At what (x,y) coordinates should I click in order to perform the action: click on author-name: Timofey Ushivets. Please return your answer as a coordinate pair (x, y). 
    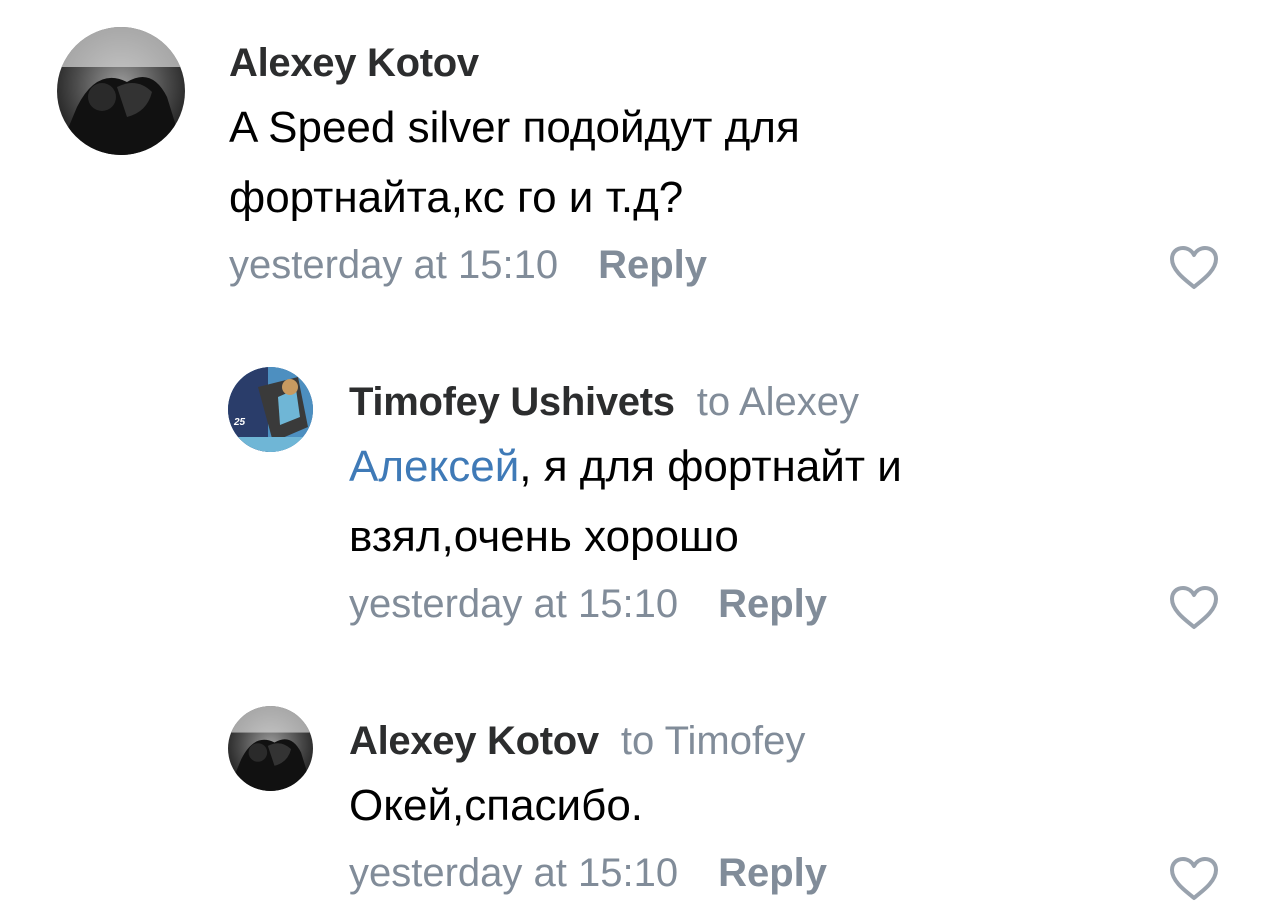
    Looking at the image, I should click on (512, 402).